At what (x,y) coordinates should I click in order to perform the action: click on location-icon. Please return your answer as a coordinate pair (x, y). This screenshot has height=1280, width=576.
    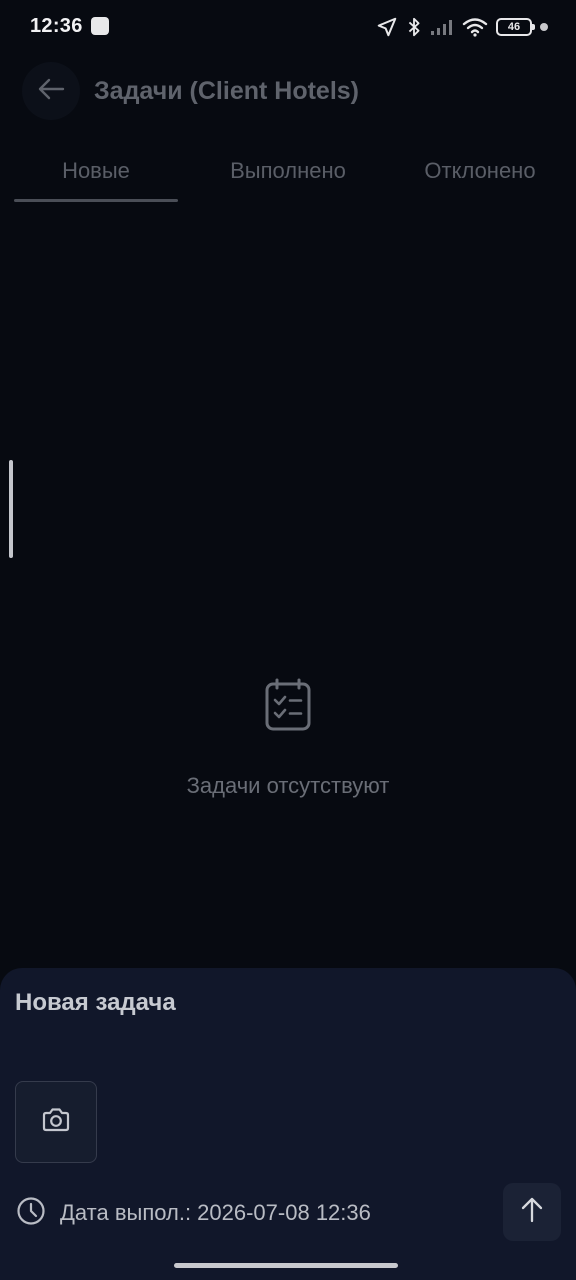
    Looking at the image, I should click on (387, 27).